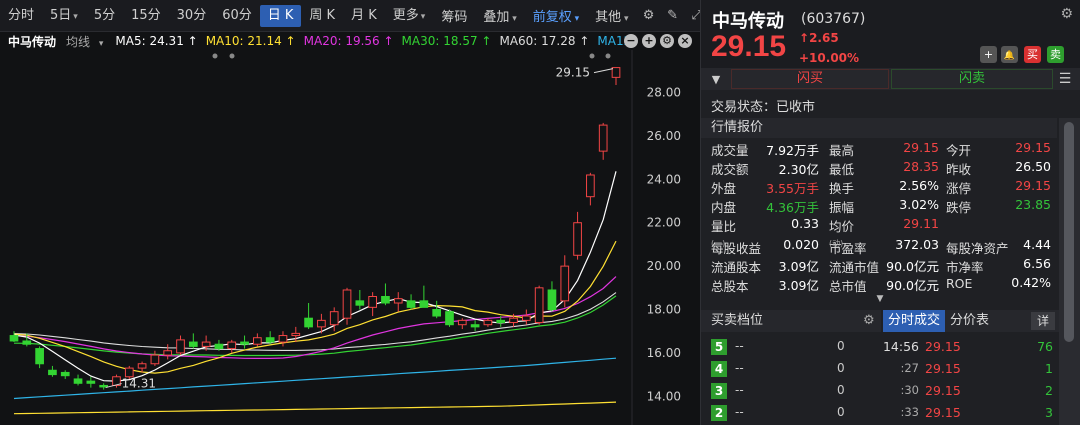 This screenshot has width=1080, height=425. What do you see at coordinates (1055, 54) in the screenshot?
I see `sell-button: 卖` at bounding box center [1055, 54].